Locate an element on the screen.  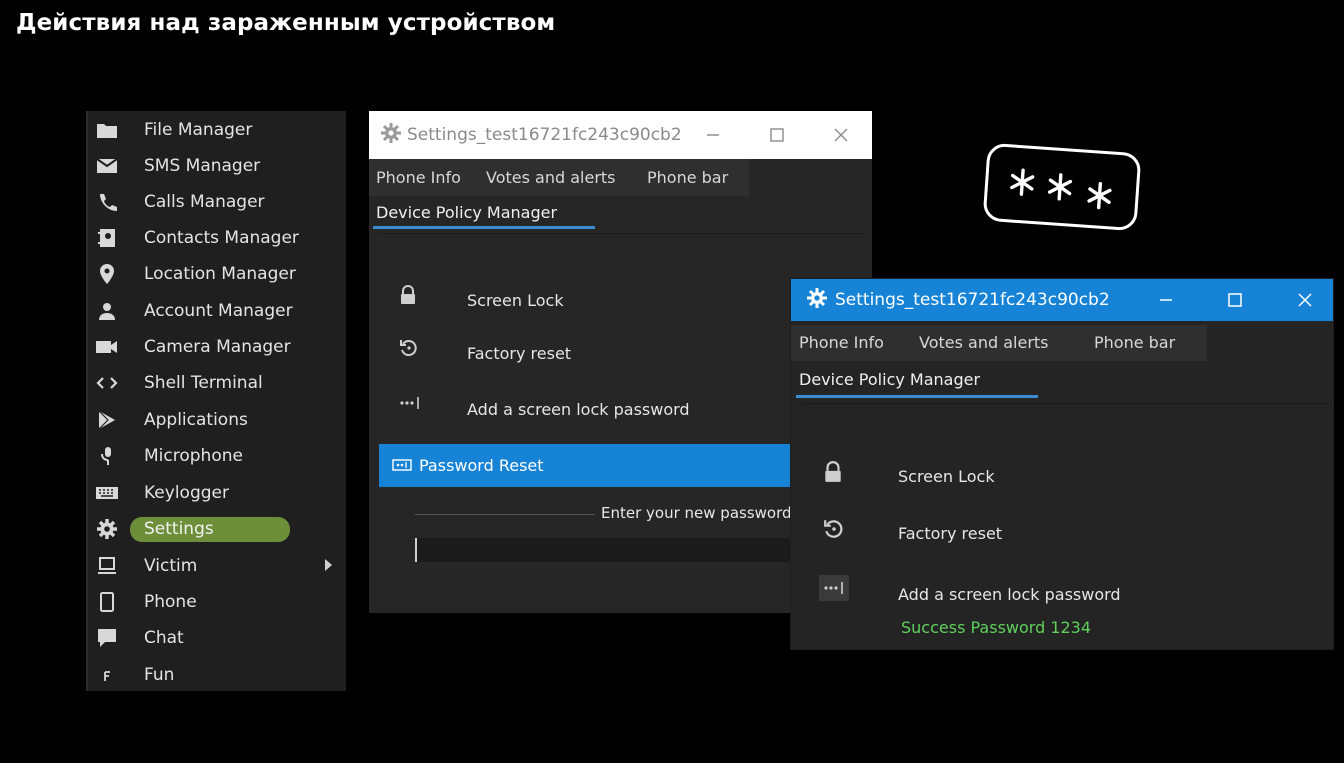
dialog-titlebar: Password Reset is located at coordinates (589, 465).